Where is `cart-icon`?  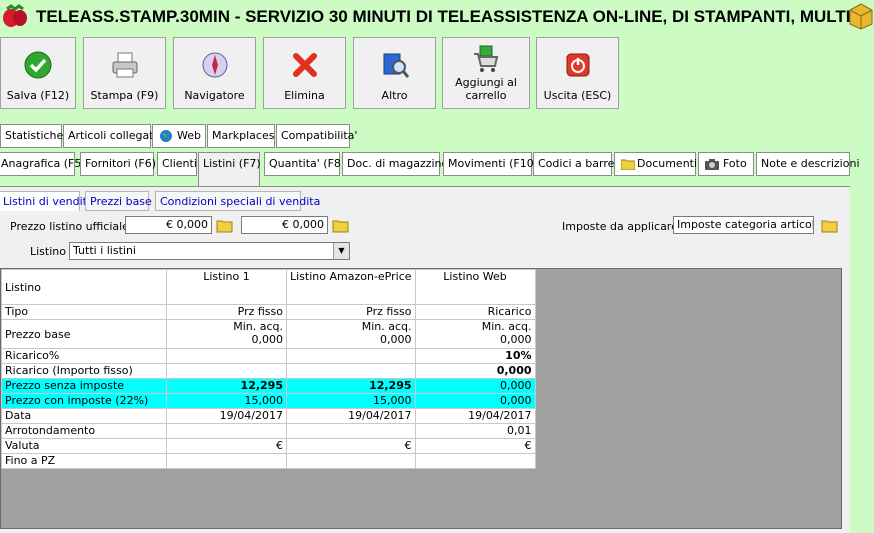 cart-icon is located at coordinates (486, 58).